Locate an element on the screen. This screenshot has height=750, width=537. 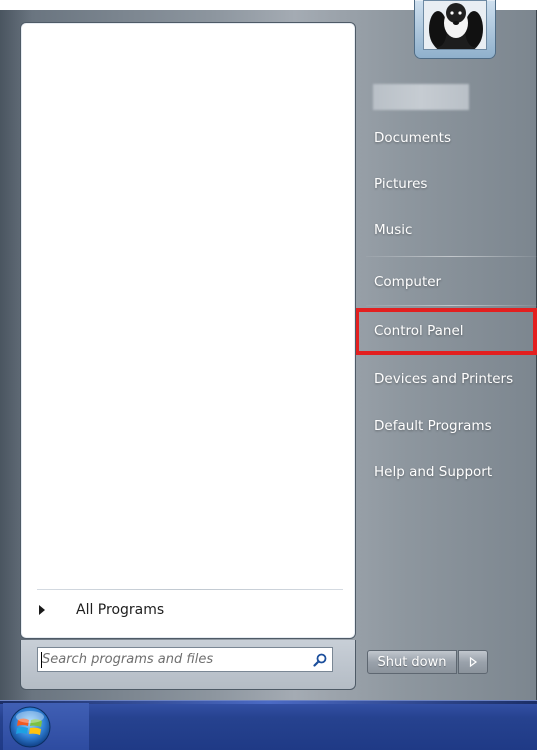
right-item-label: Control Panel is located at coordinates (419, 331).